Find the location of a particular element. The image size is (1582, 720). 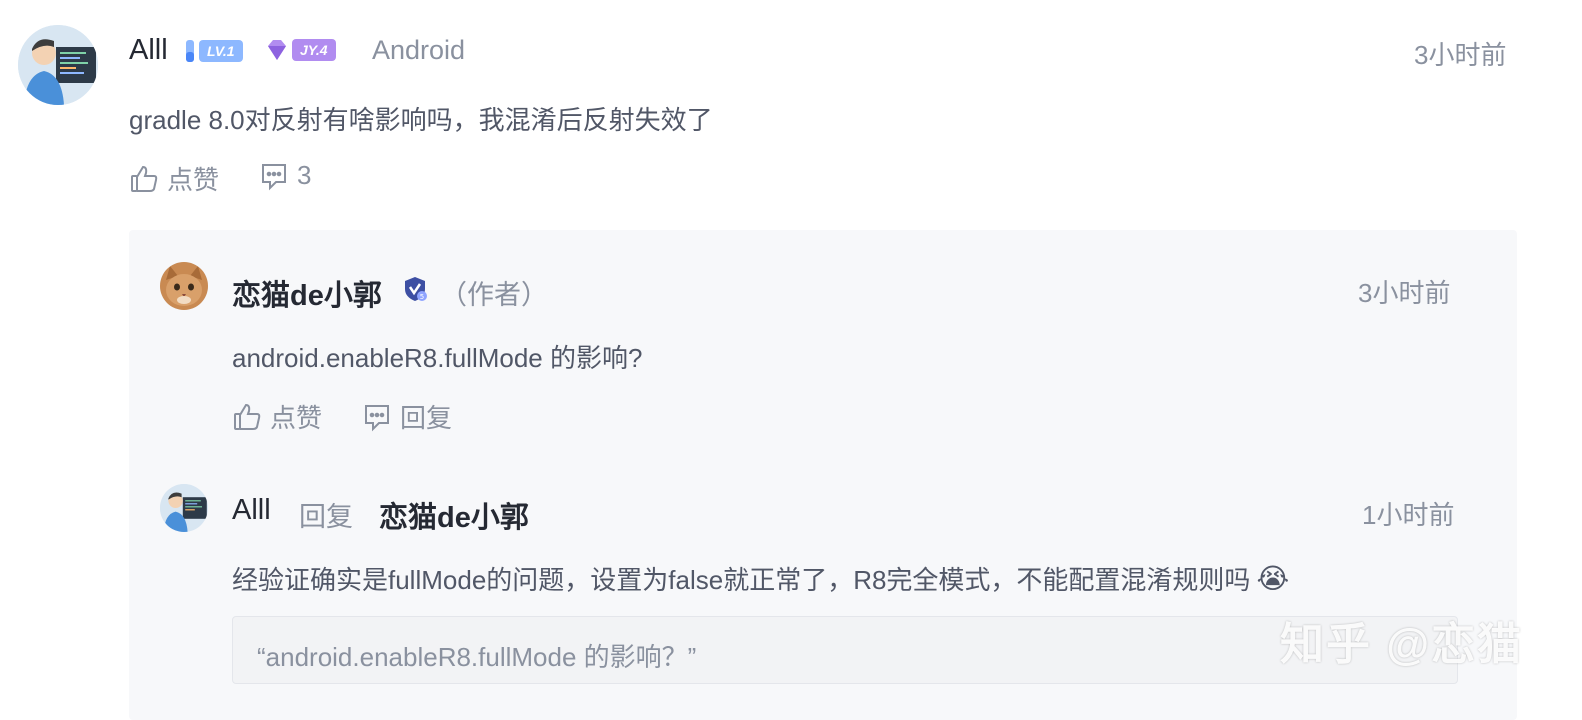

verified-shield-icon: 5 is located at coordinates (416, 289).